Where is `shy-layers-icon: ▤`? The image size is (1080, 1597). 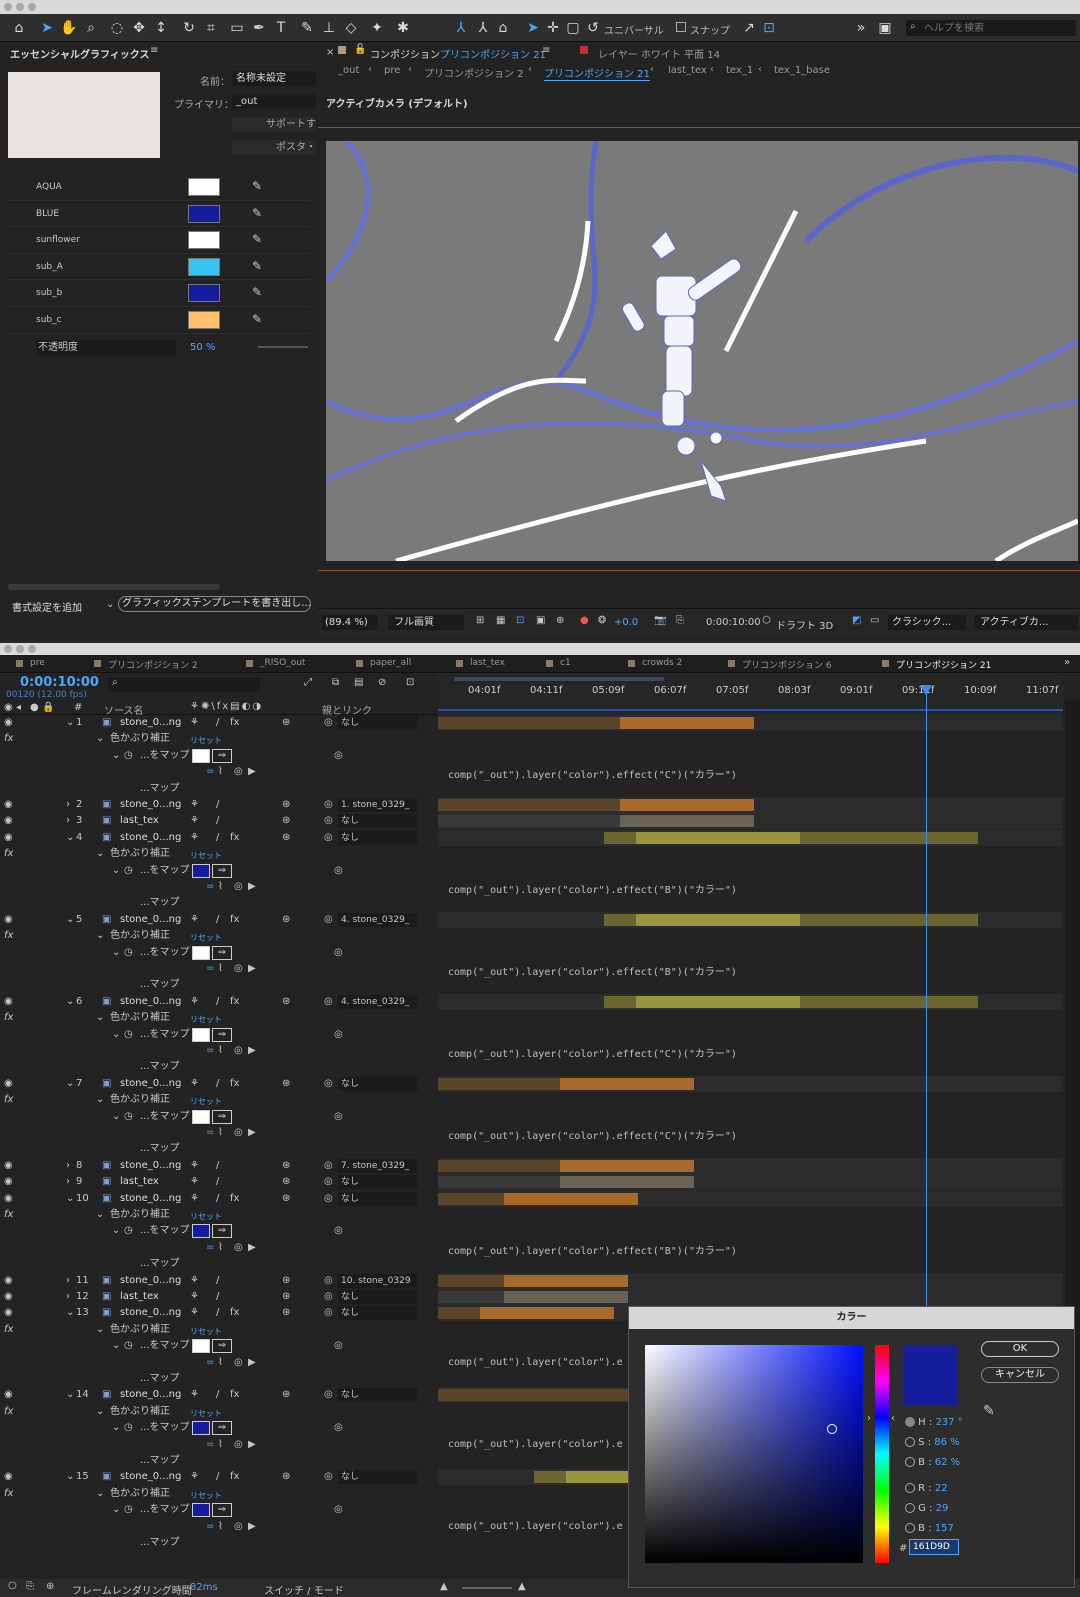 shy-layers-icon: ▤ is located at coordinates (358, 682).